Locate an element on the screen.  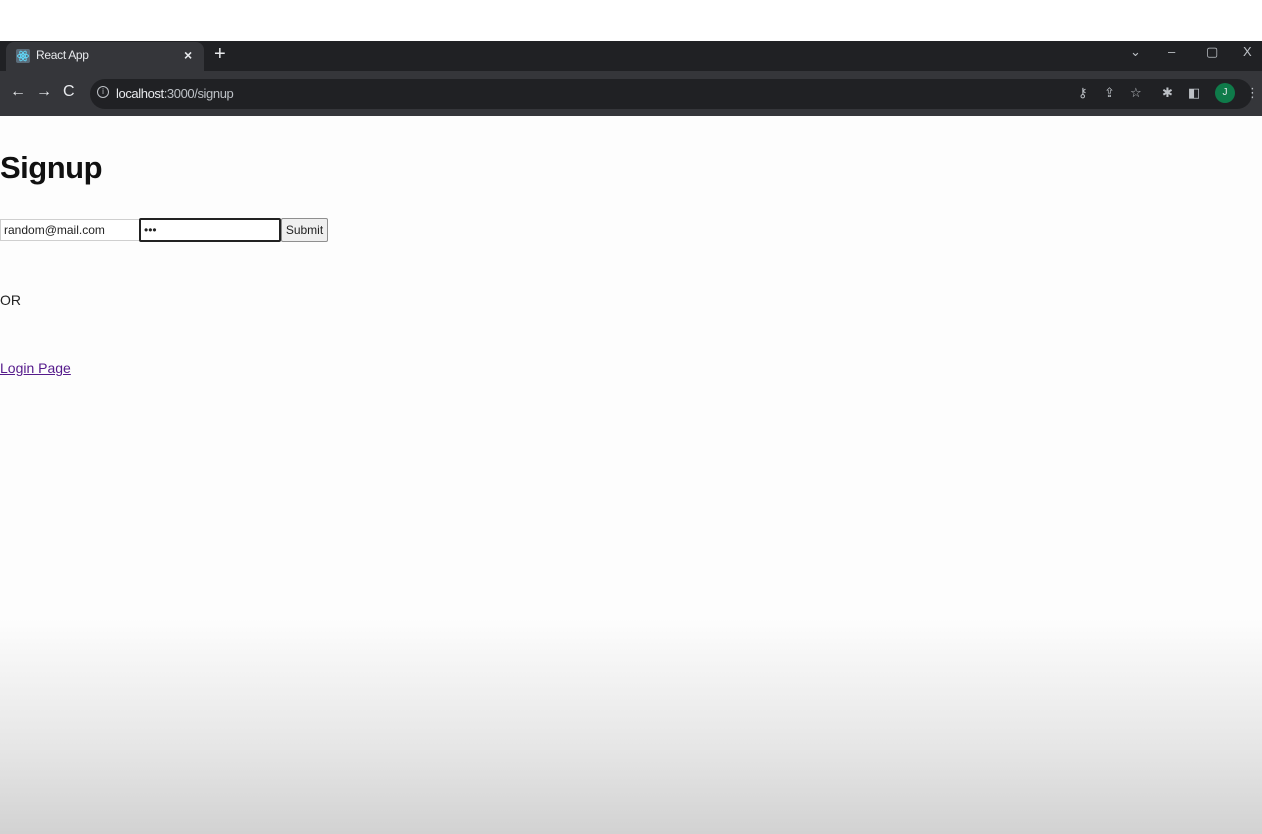
url-text: localhost:3000/signup is located at coordinates (175, 93).